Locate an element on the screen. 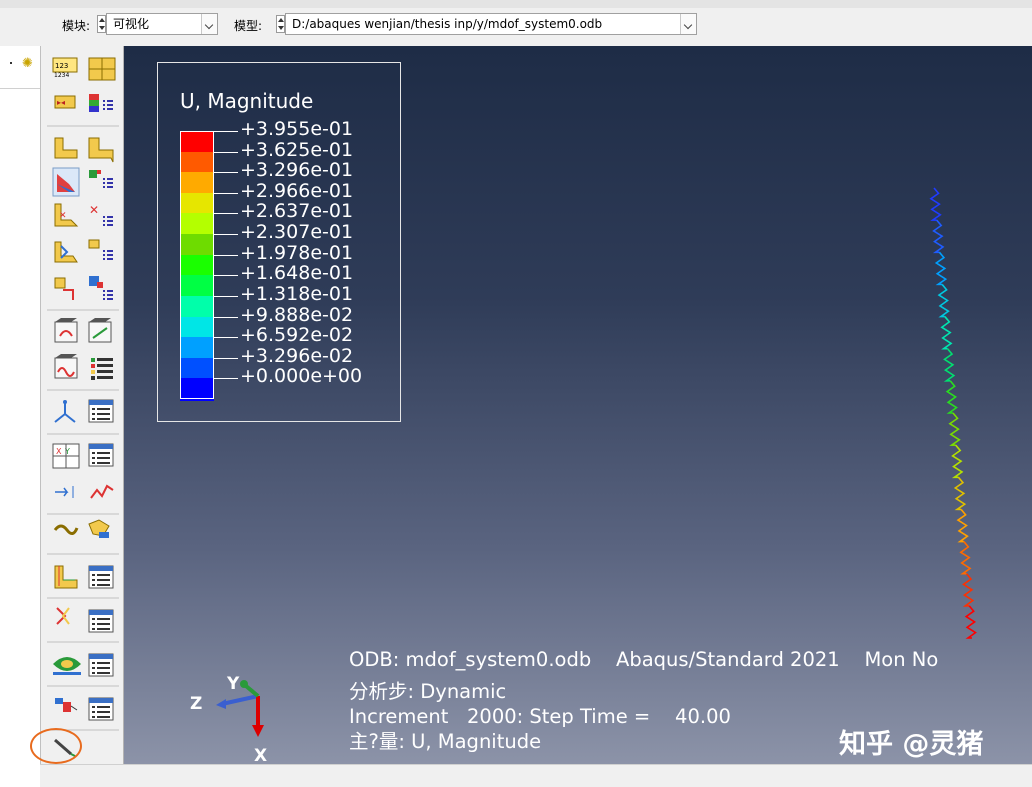  view-cut-manager-icon is located at coordinates (101, 455).